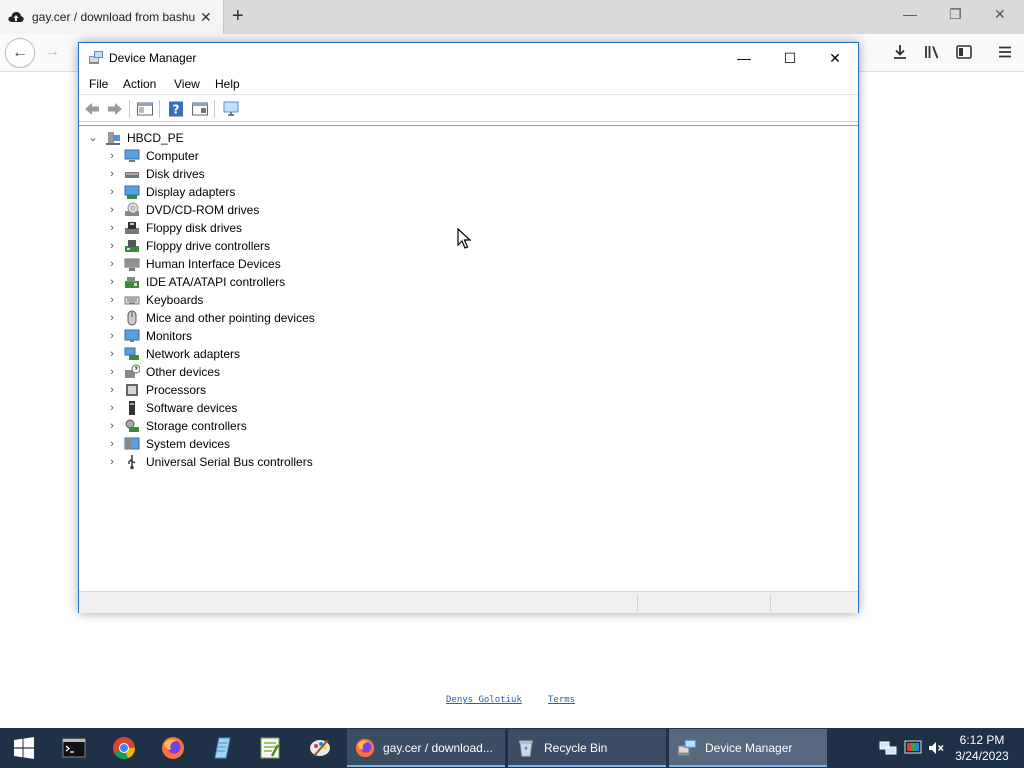 The image size is (1024, 768). What do you see at coordinates (464, 238) in the screenshot?
I see `mouse-cursor-icon` at bounding box center [464, 238].